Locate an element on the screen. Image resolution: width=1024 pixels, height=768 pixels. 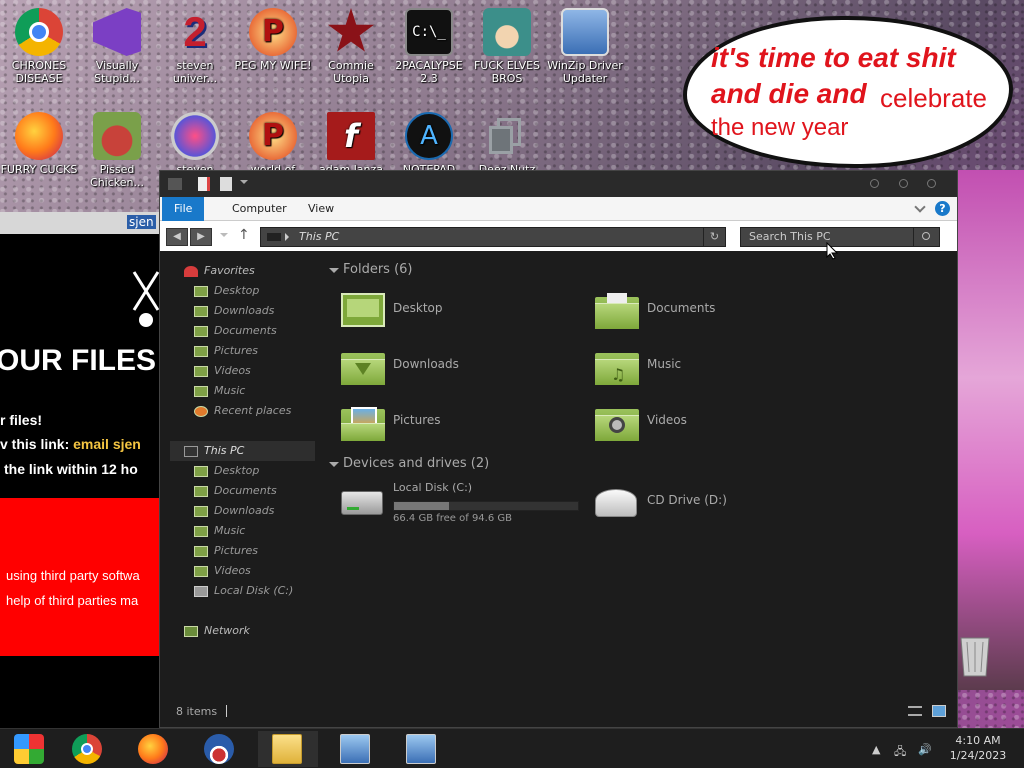
nav-item-local-disk: Local Disk (C:) is located at coordinates (242, 591).